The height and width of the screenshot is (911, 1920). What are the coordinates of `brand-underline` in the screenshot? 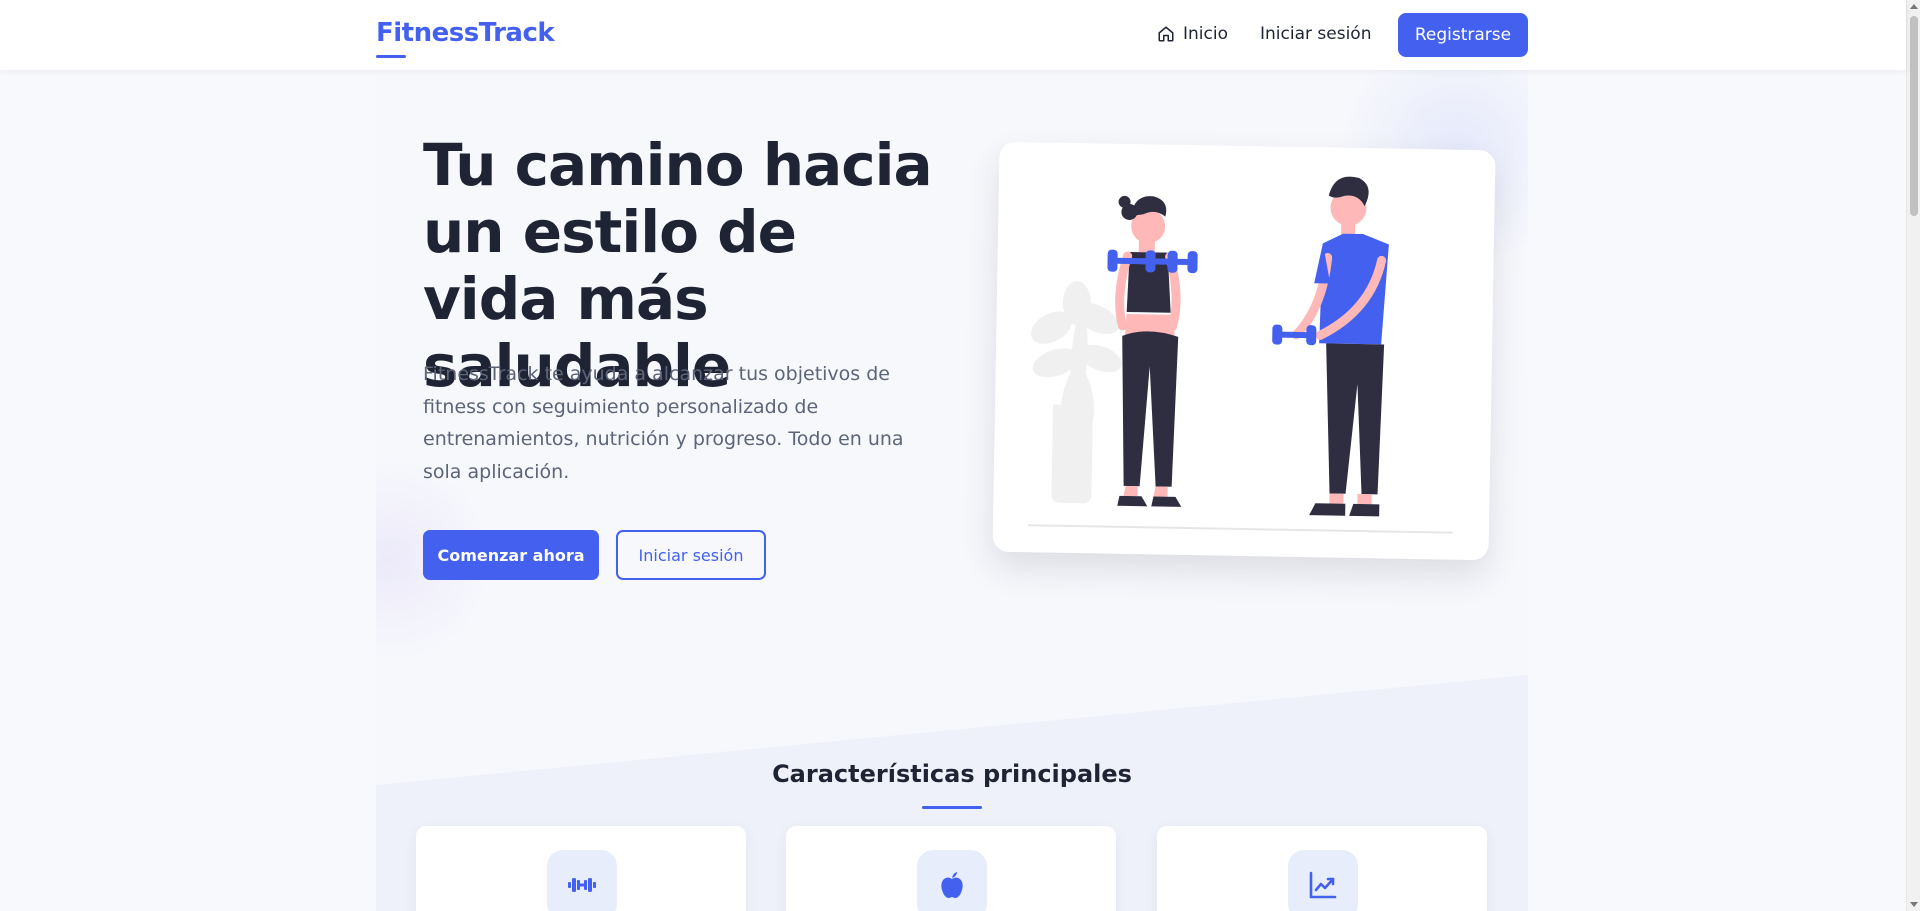 It's located at (391, 56).